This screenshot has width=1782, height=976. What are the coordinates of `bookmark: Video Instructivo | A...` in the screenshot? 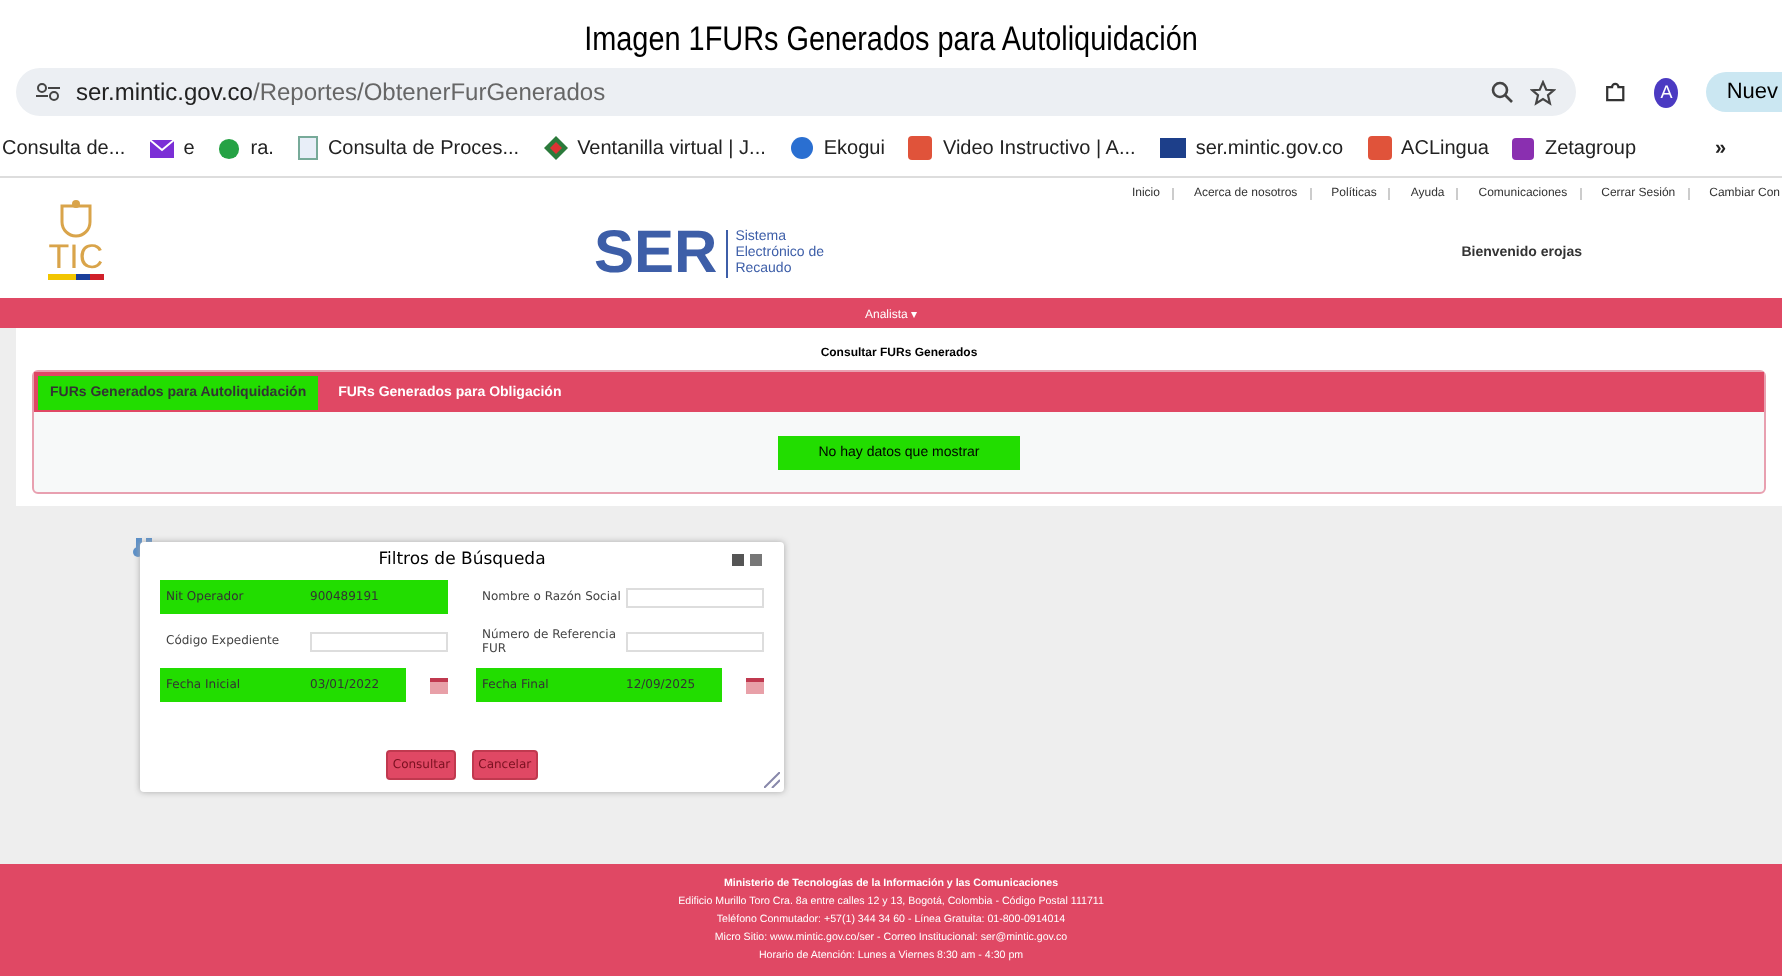 It's located at (1022, 148).